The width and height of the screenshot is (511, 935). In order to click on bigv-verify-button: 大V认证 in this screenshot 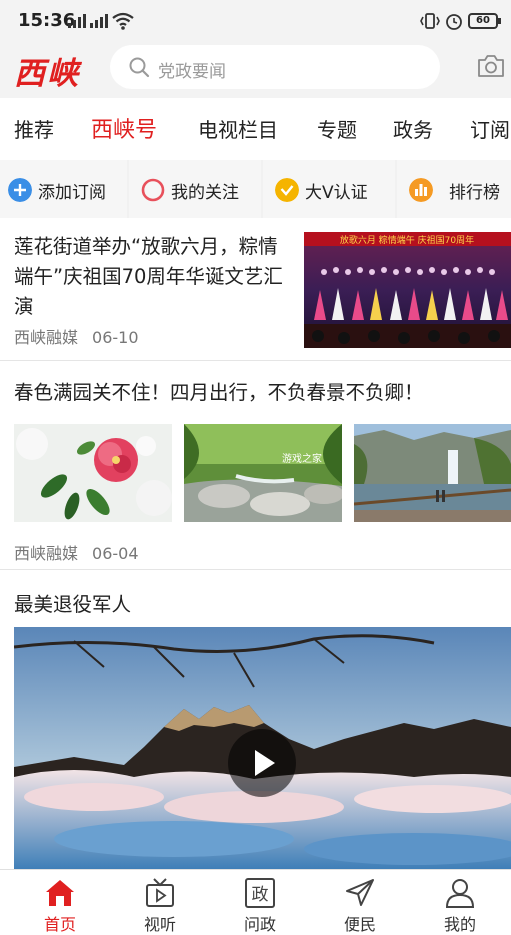, I will do `click(329, 189)`.